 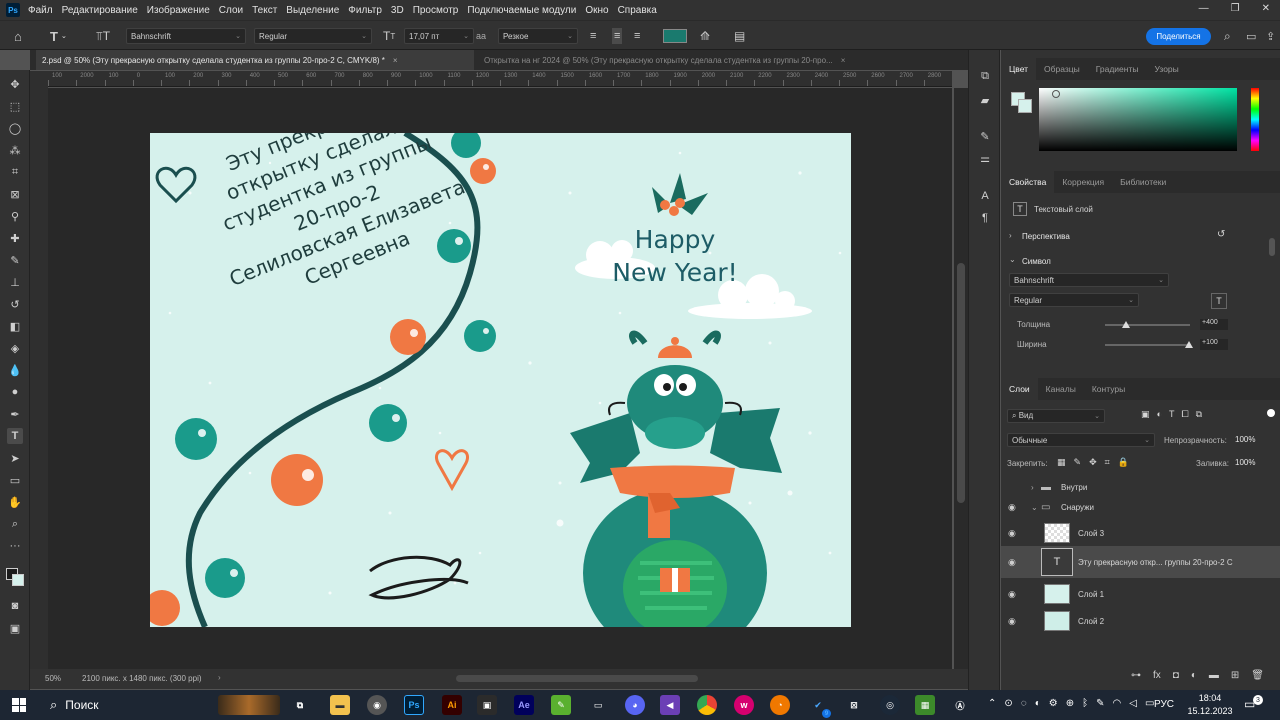 What do you see at coordinates (1204, 8) in the screenshot?
I see `minimize-button: —` at bounding box center [1204, 8].